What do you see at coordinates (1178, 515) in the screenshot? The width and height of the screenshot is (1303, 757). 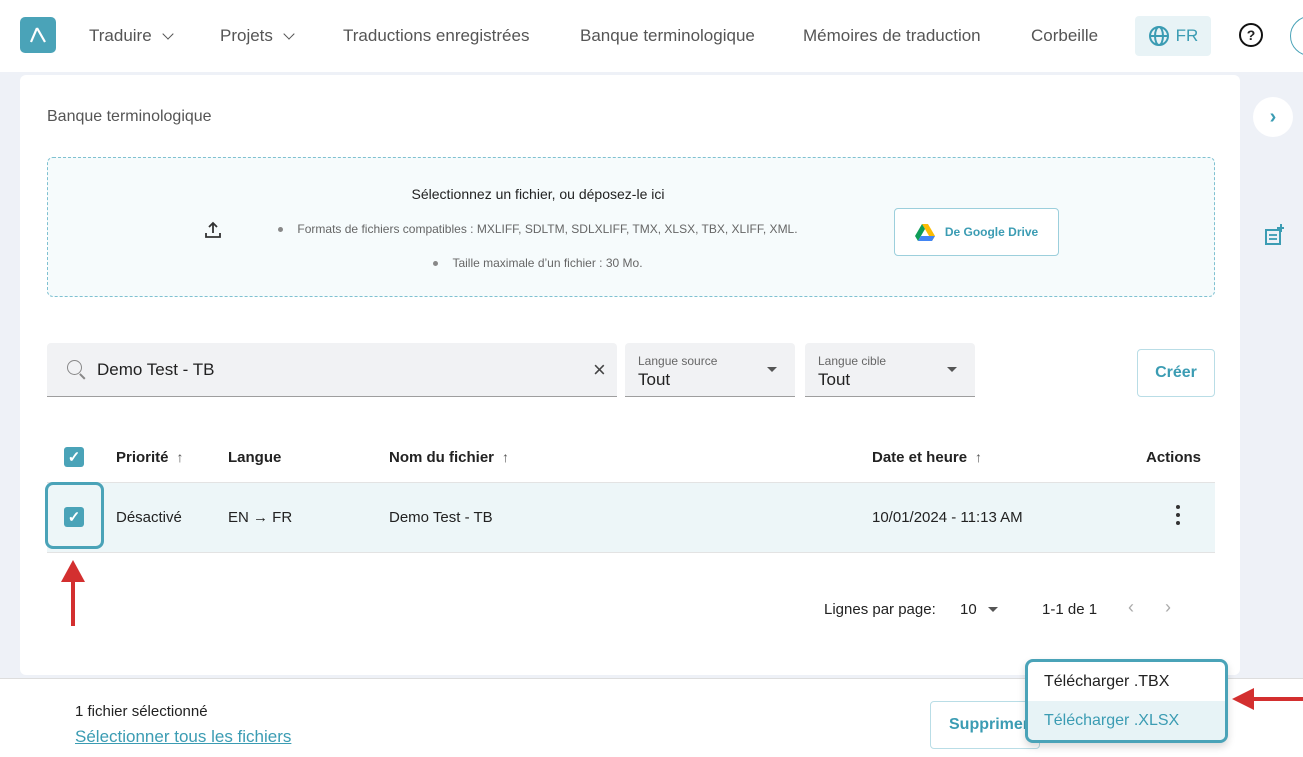 I see `more-actions-icon` at bounding box center [1178, 515].